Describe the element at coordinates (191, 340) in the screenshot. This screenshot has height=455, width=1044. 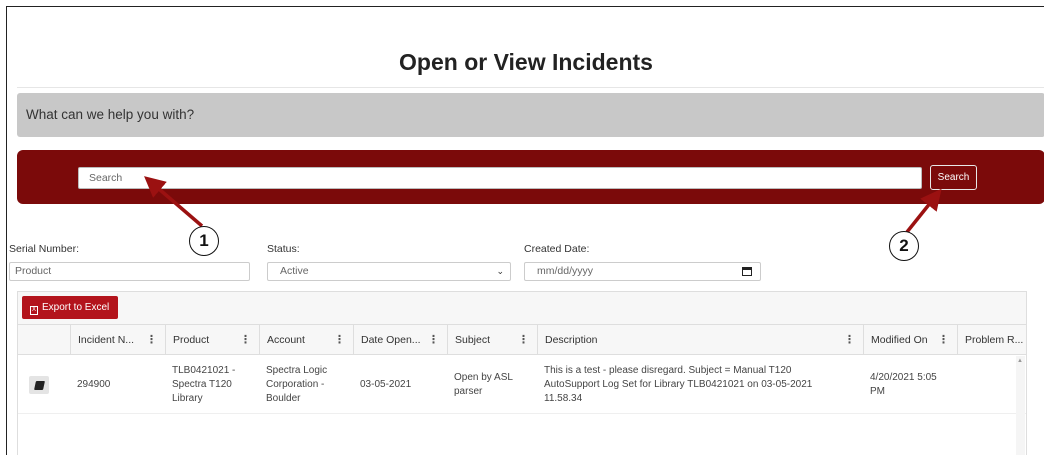
I see `header-label: Product` at that location.